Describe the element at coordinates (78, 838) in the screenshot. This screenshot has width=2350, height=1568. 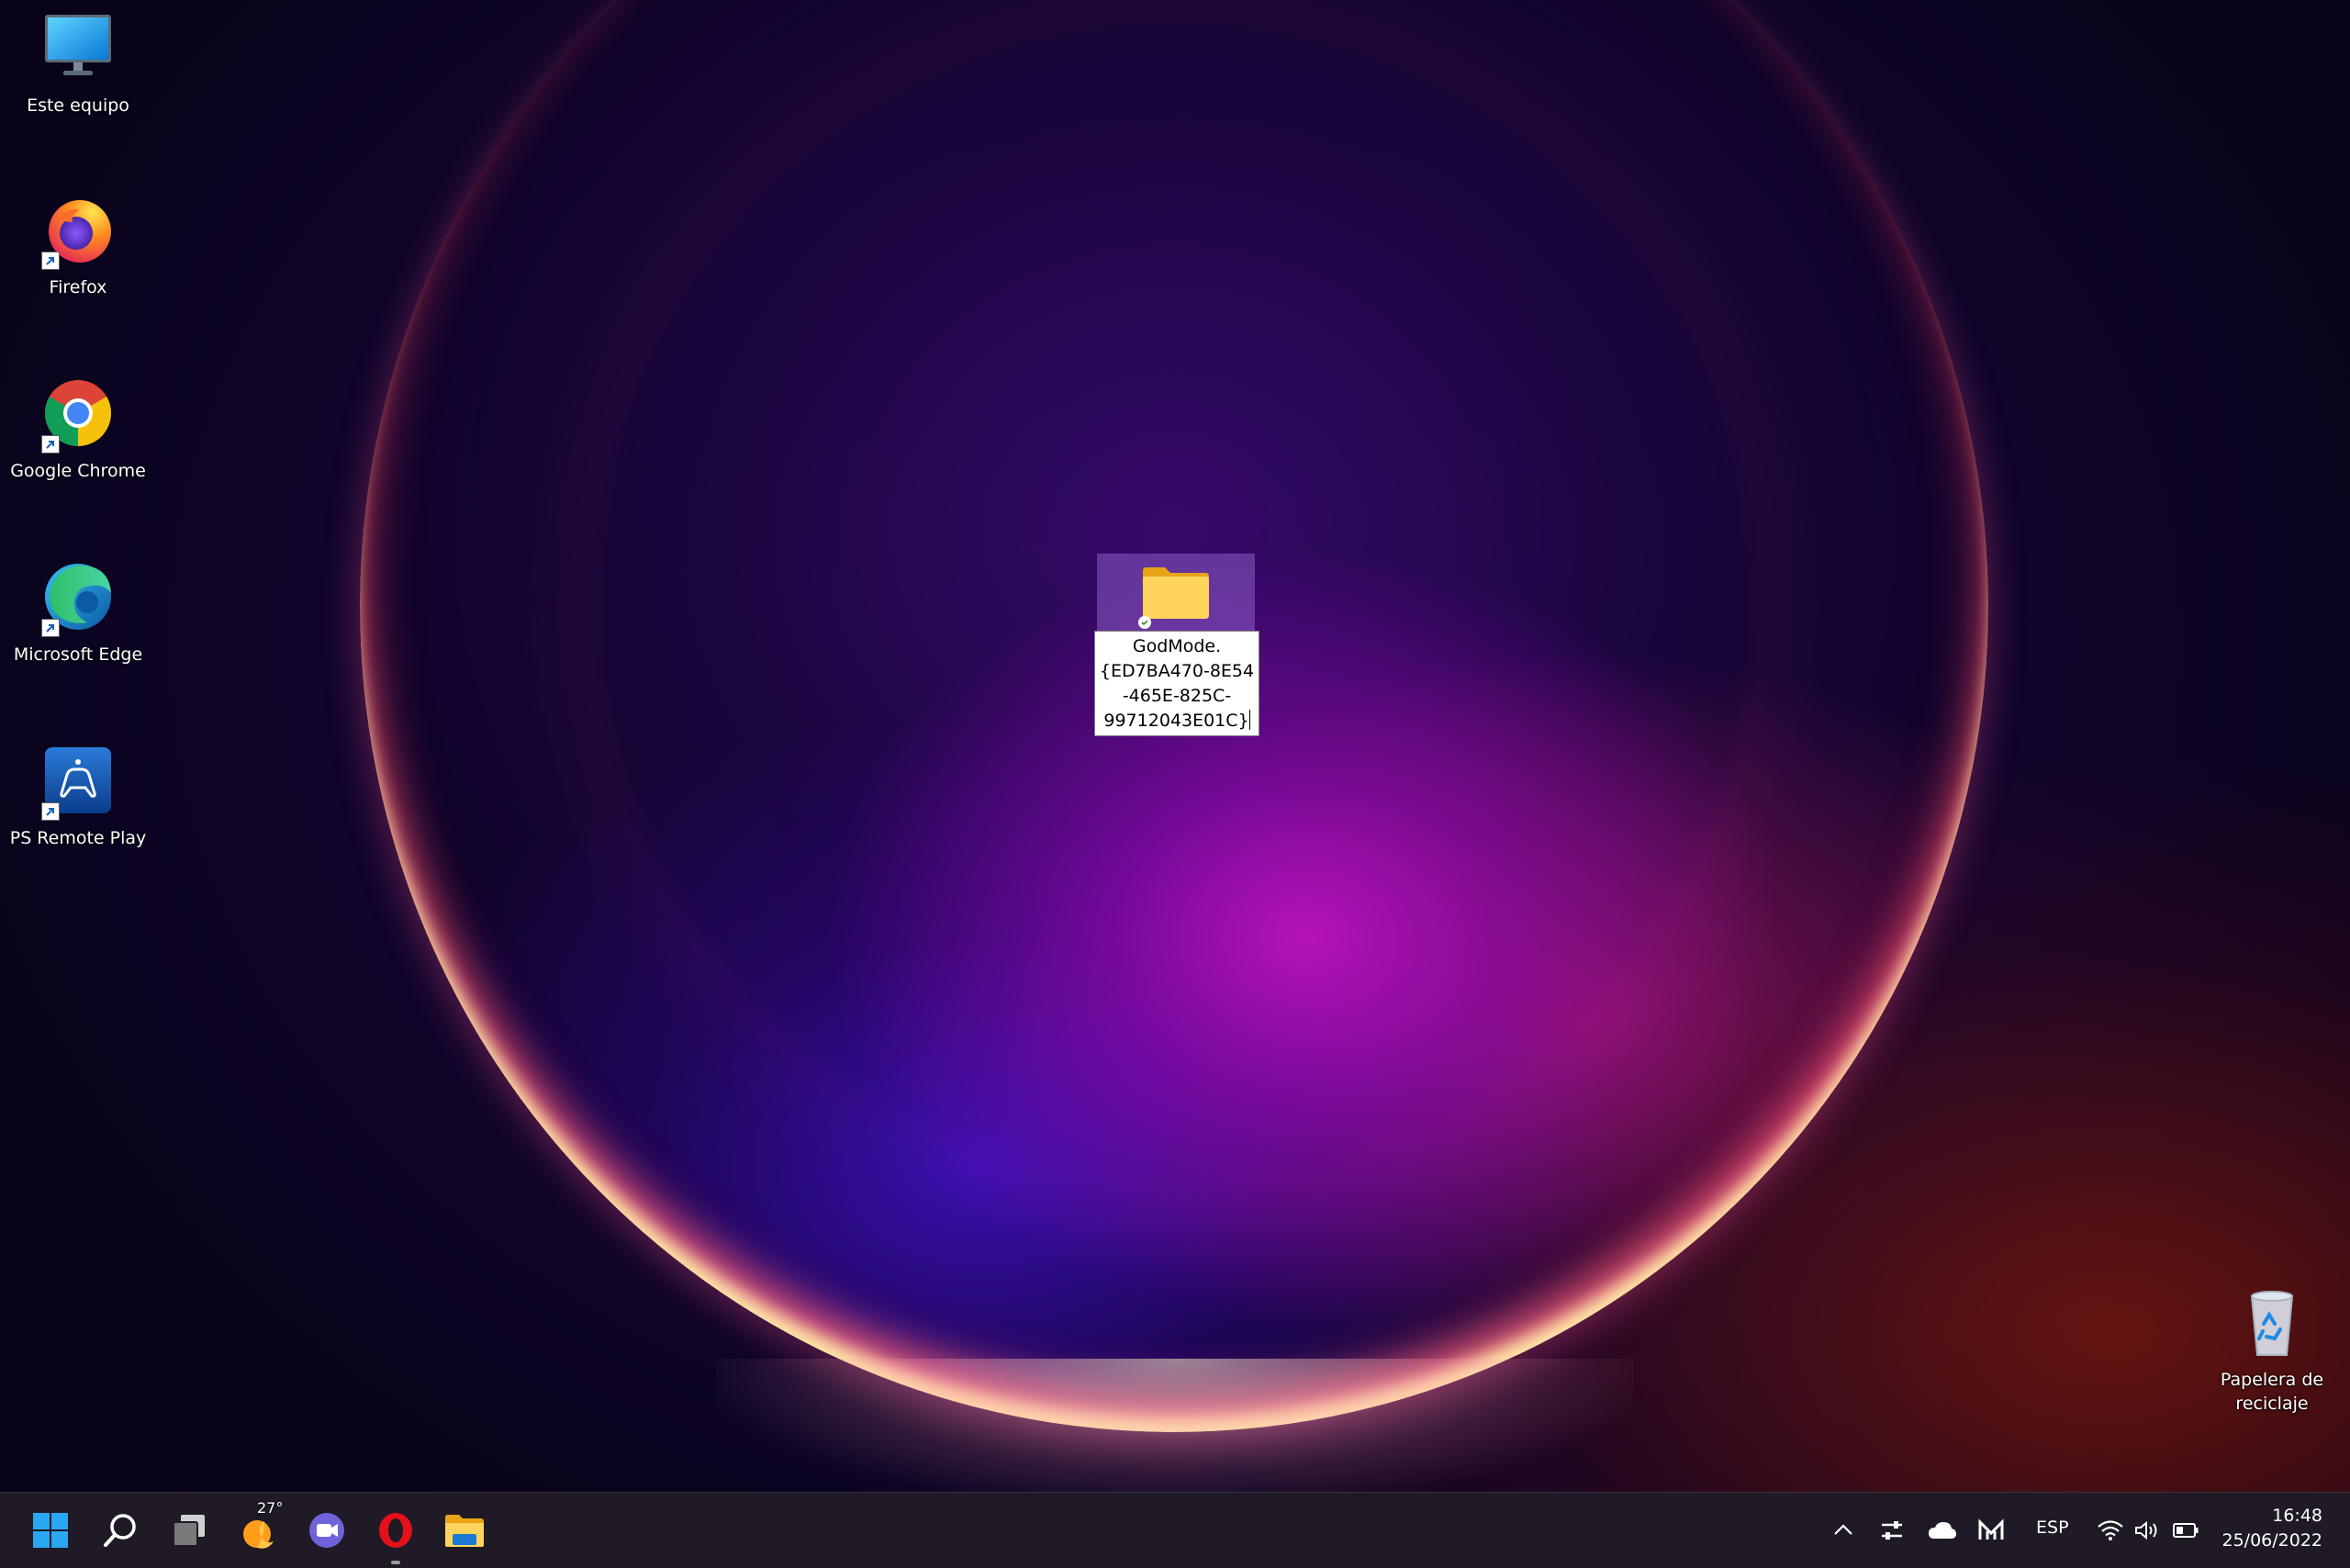
I see `desktop-icon-label: PS Remote Play` at that location.